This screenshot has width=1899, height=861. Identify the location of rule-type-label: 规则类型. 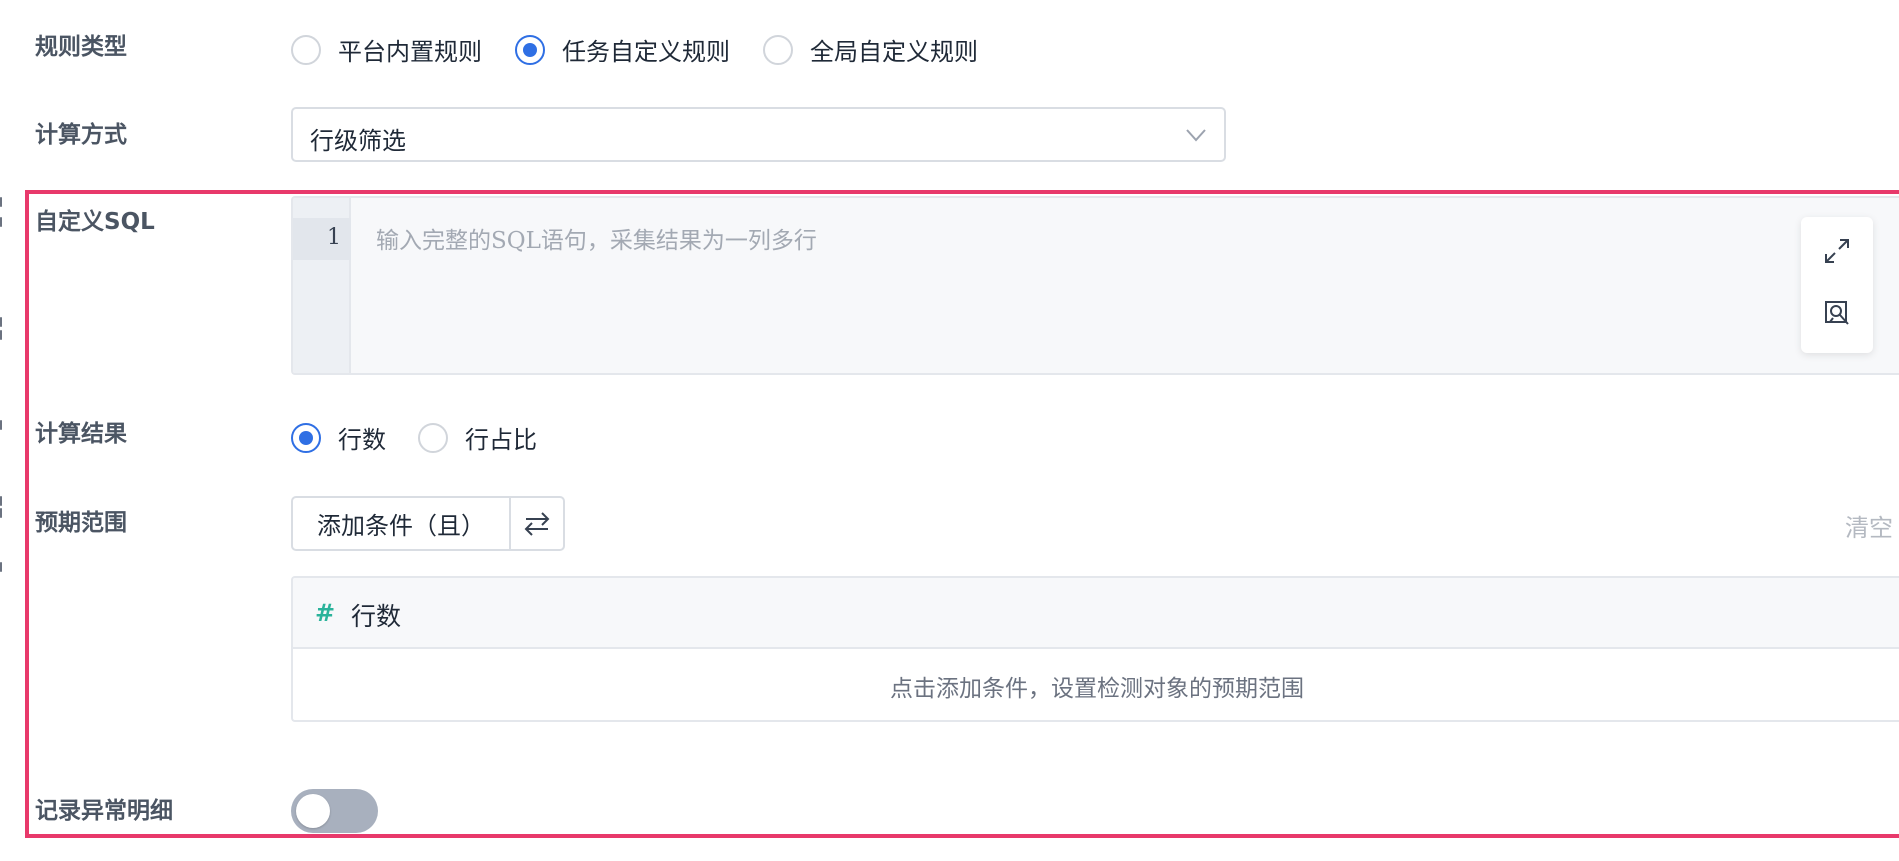
(81, 47).